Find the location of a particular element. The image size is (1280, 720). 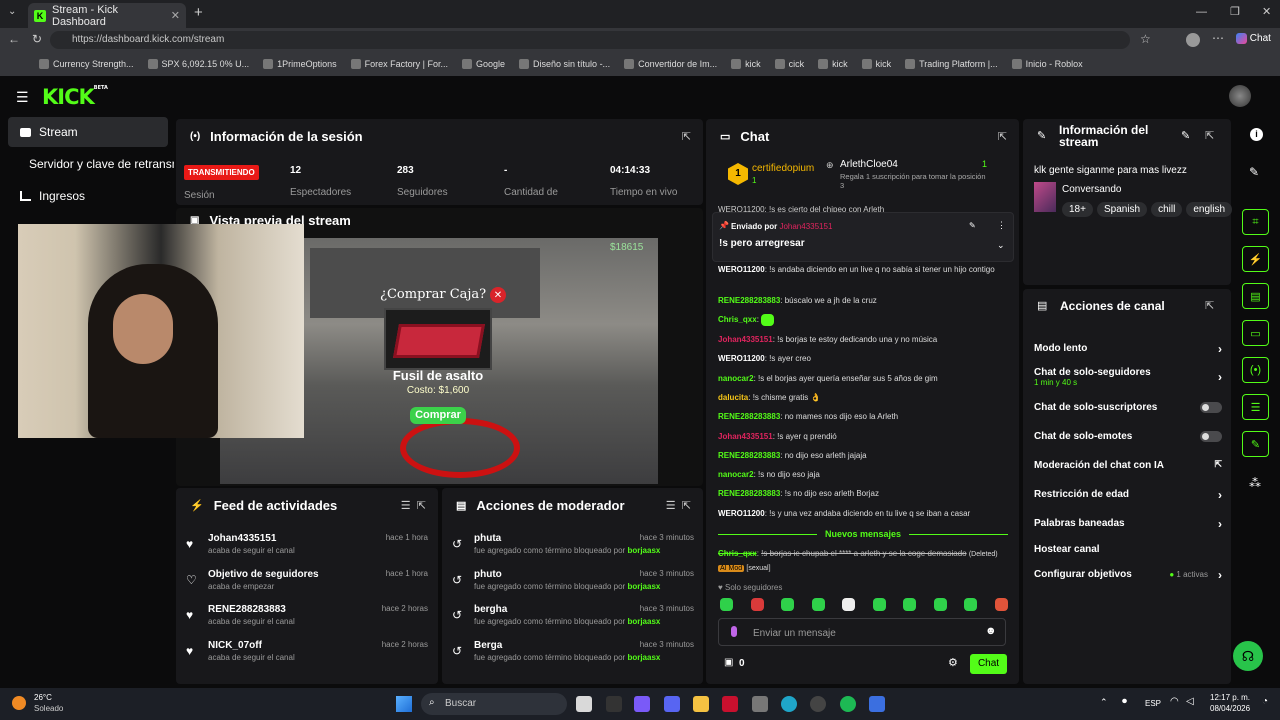

folder-icon is located at coordinates (701, 704).